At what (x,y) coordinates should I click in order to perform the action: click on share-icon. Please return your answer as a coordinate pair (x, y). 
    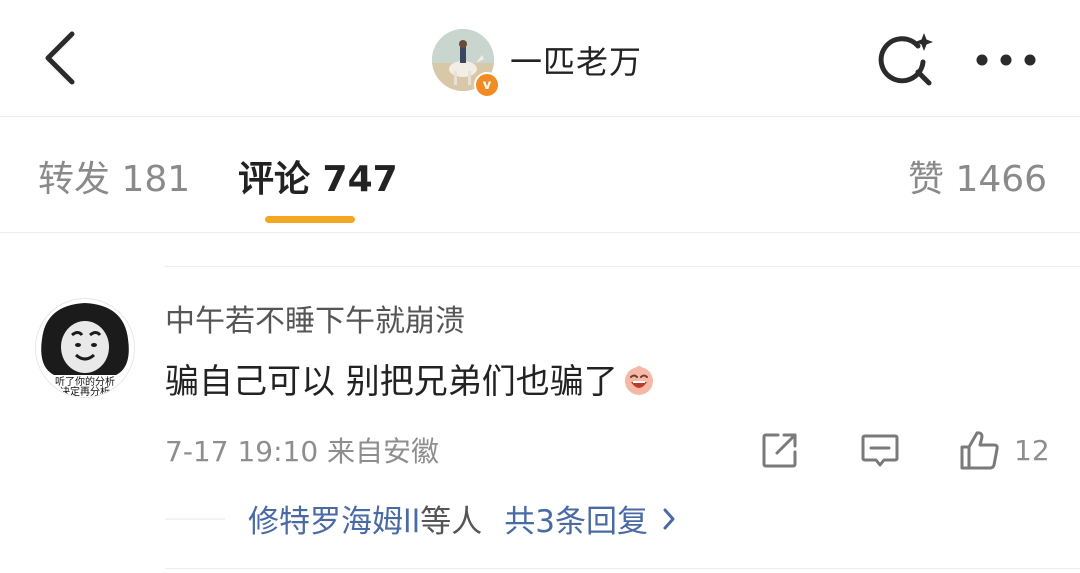
    Looking at the image, I should click on (779, 450).